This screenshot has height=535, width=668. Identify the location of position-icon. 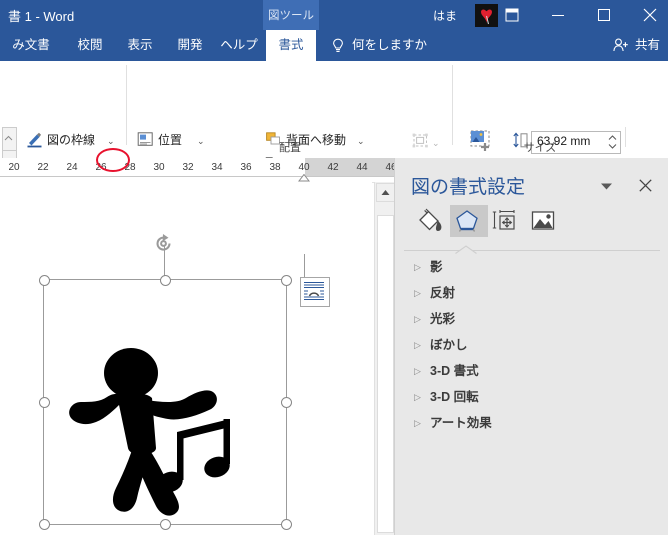
(145, 139).